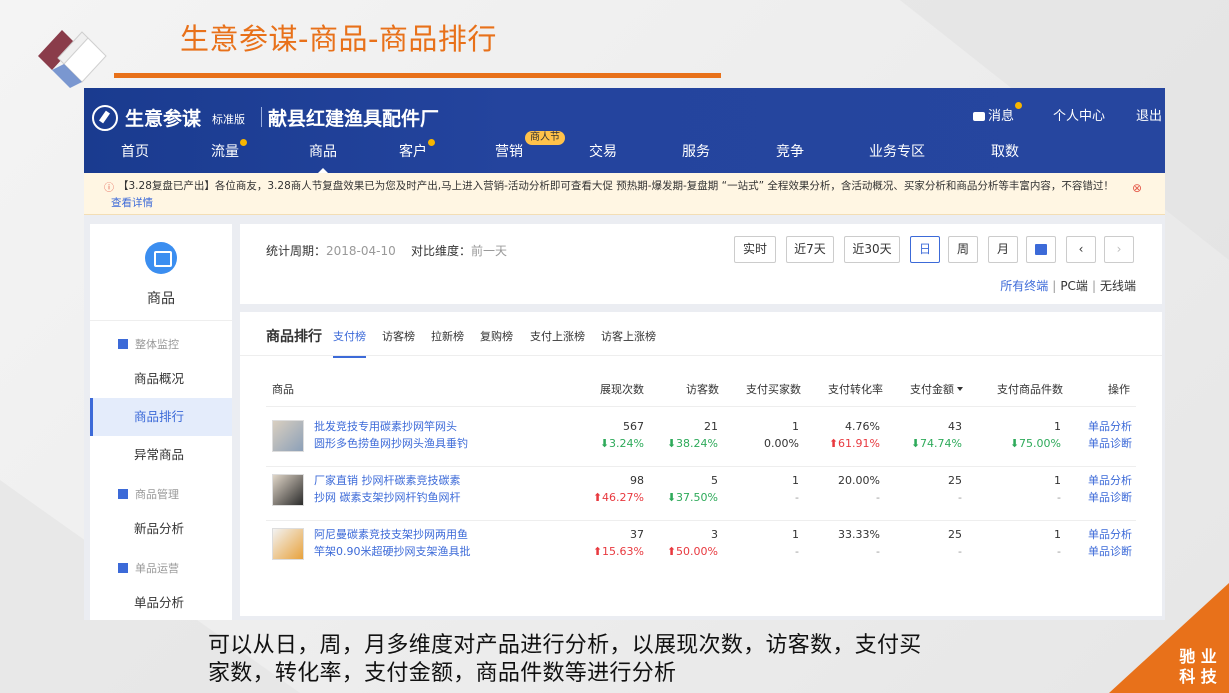 Image resolution: width=1229 pixels, height=693 pixels. What do you see at coordinates (163, 117) in the screenshot?
I see `brand-name: 生意参谋` at bounding box center [163, 117].